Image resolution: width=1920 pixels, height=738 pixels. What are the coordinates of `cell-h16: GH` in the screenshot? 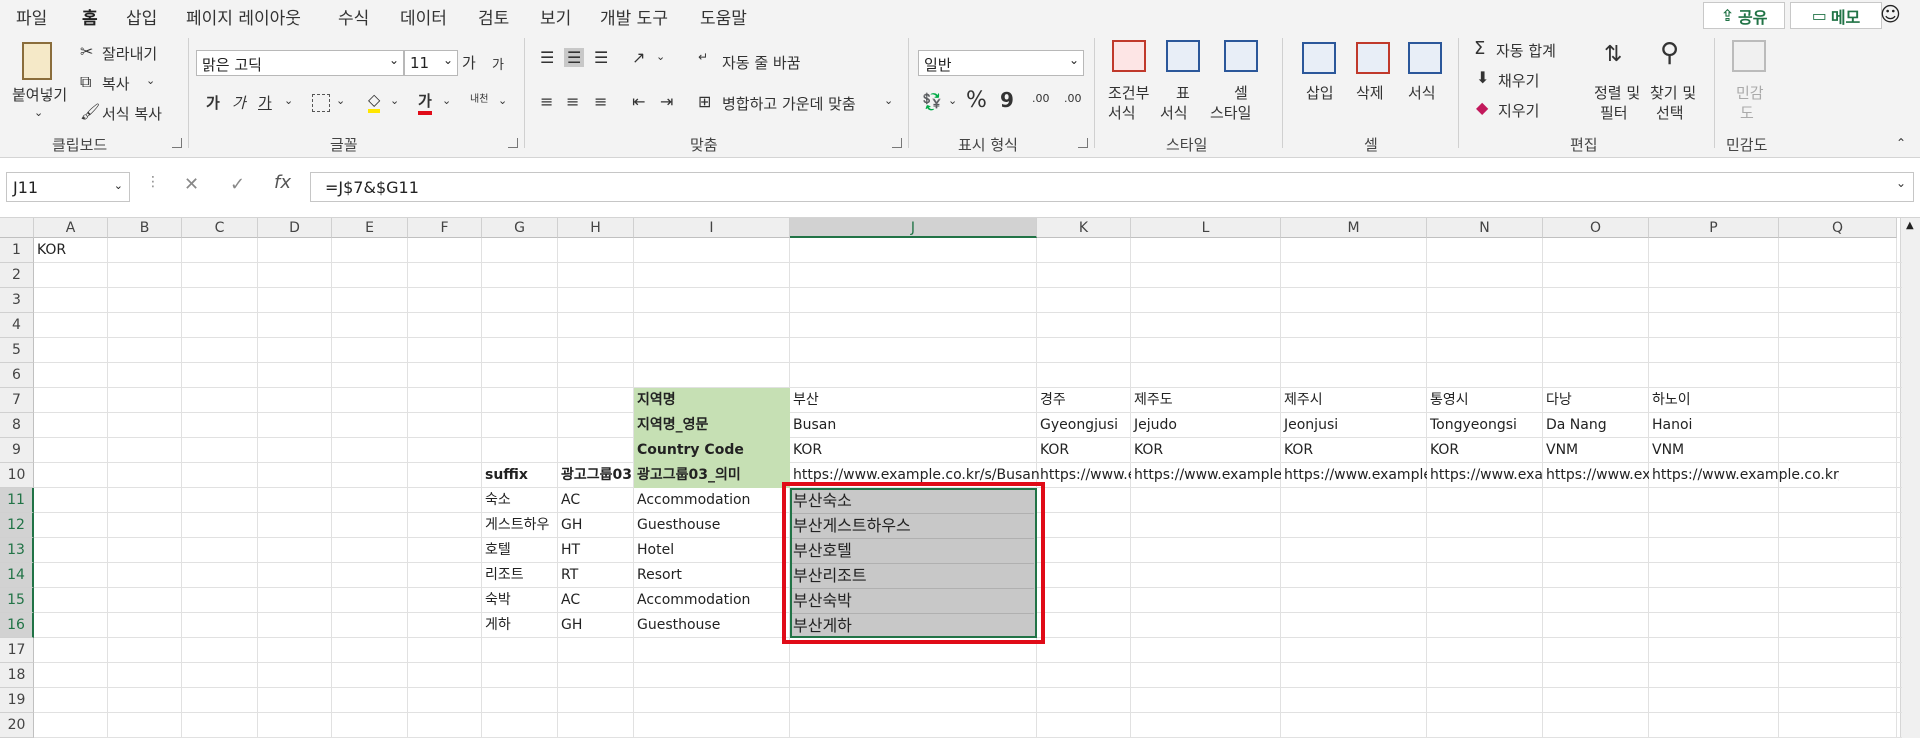 It's located at (596, 625).